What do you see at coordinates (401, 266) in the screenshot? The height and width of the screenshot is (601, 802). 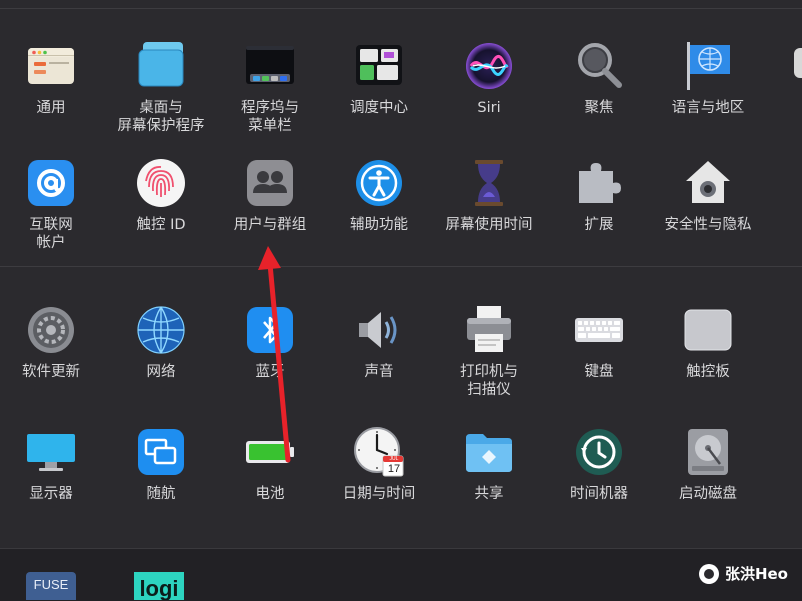 I see `section-divider` at bounding box center [401, 266].